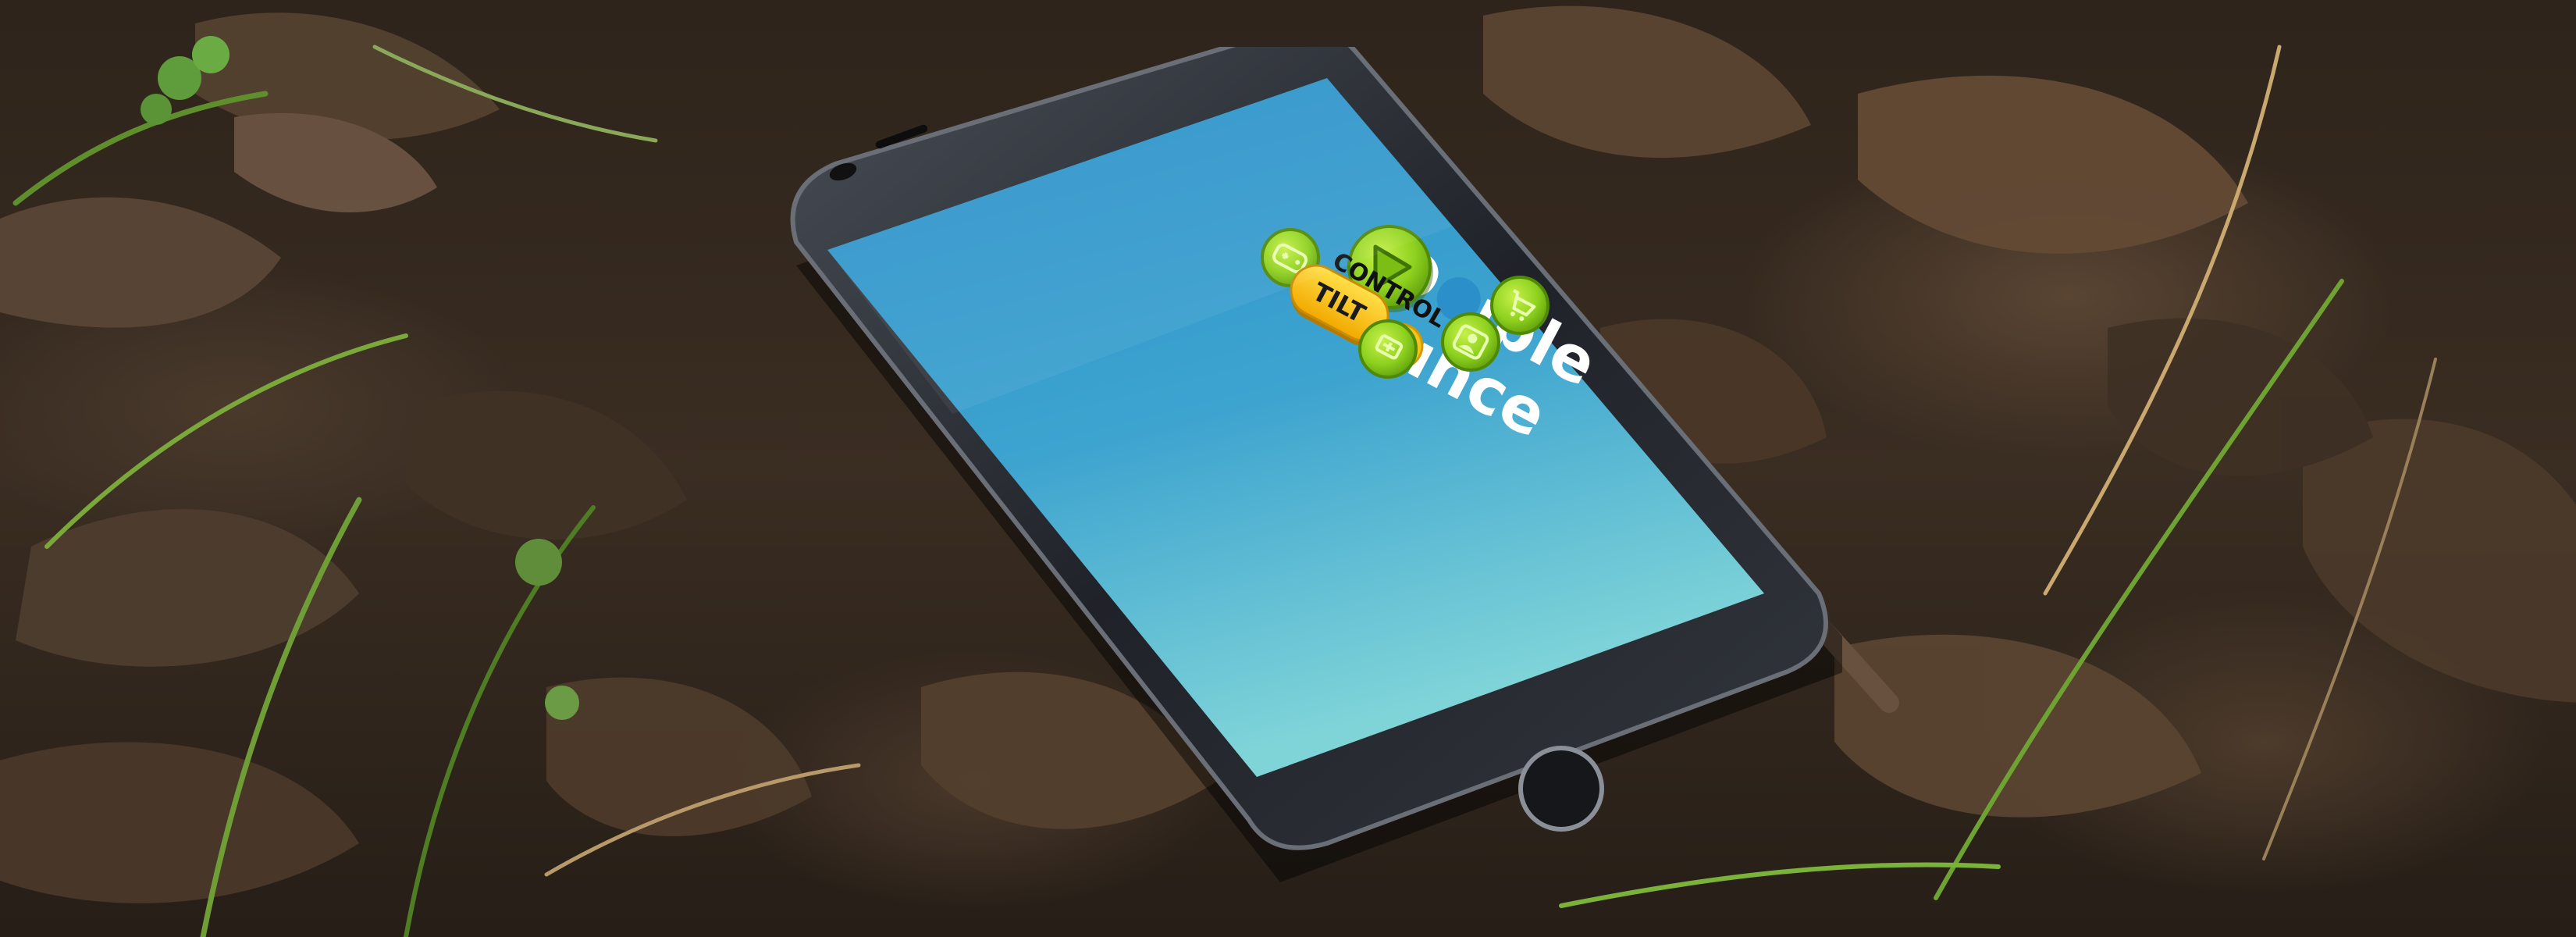  Describe the element at coordinates (1520, 305) in the screenshot. I see `shop-button` at that location.